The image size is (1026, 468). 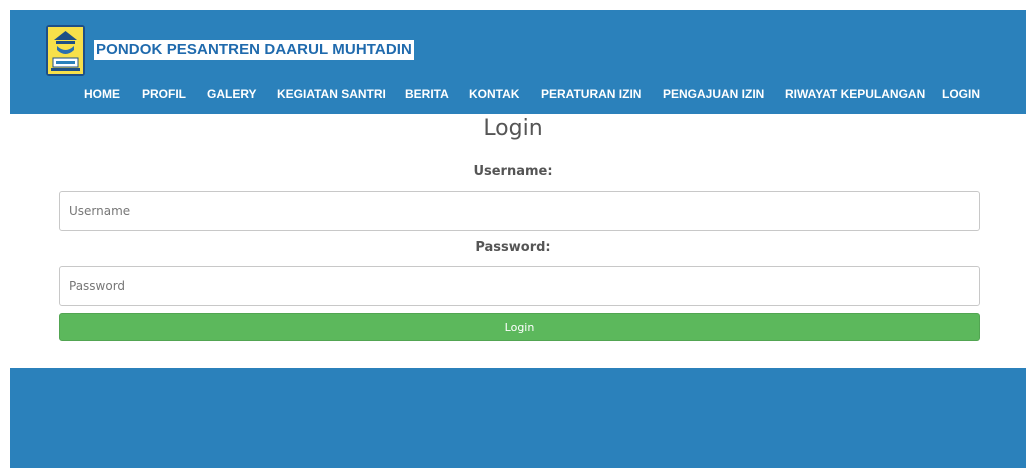 I want to click on password-input, so click(x=519, y=286).